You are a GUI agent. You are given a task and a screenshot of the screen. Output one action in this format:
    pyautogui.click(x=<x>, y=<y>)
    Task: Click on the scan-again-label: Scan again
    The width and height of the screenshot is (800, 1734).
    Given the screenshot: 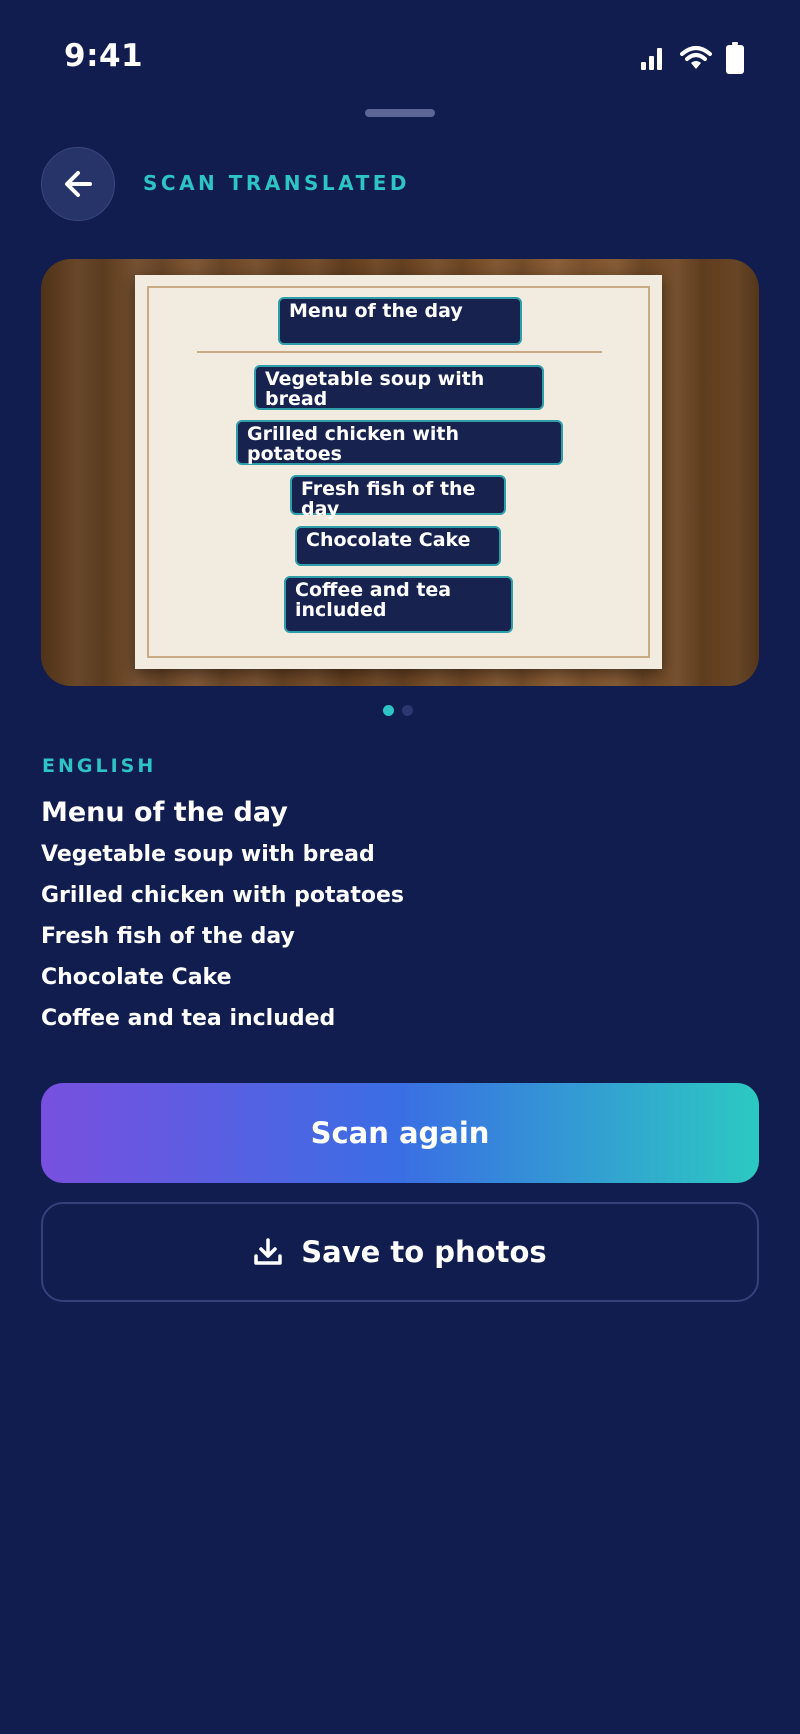 What is the action you would take?
    pyautogui.click(x=400, y=1133)
    